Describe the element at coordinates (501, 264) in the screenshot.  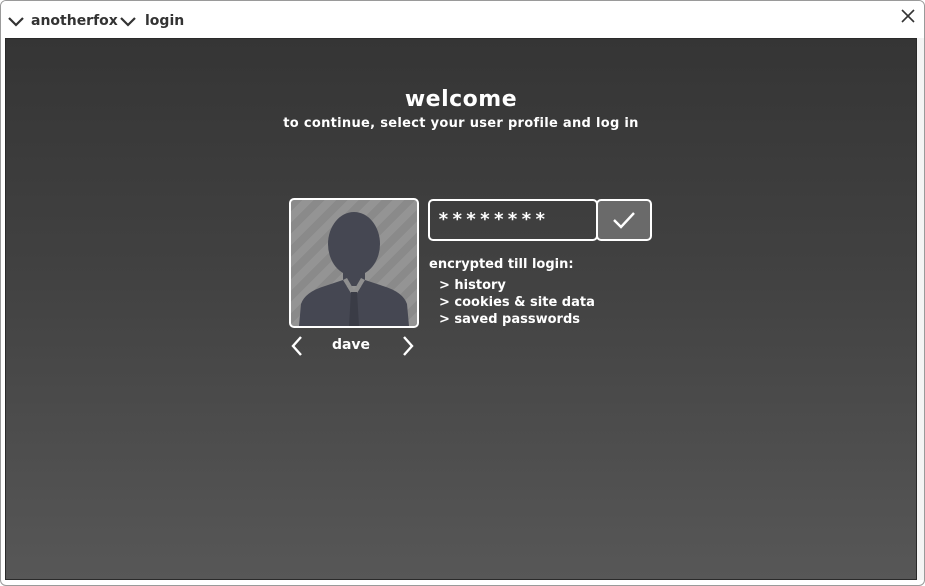
I see `encrypted-title: encrypted till login:` at that location.